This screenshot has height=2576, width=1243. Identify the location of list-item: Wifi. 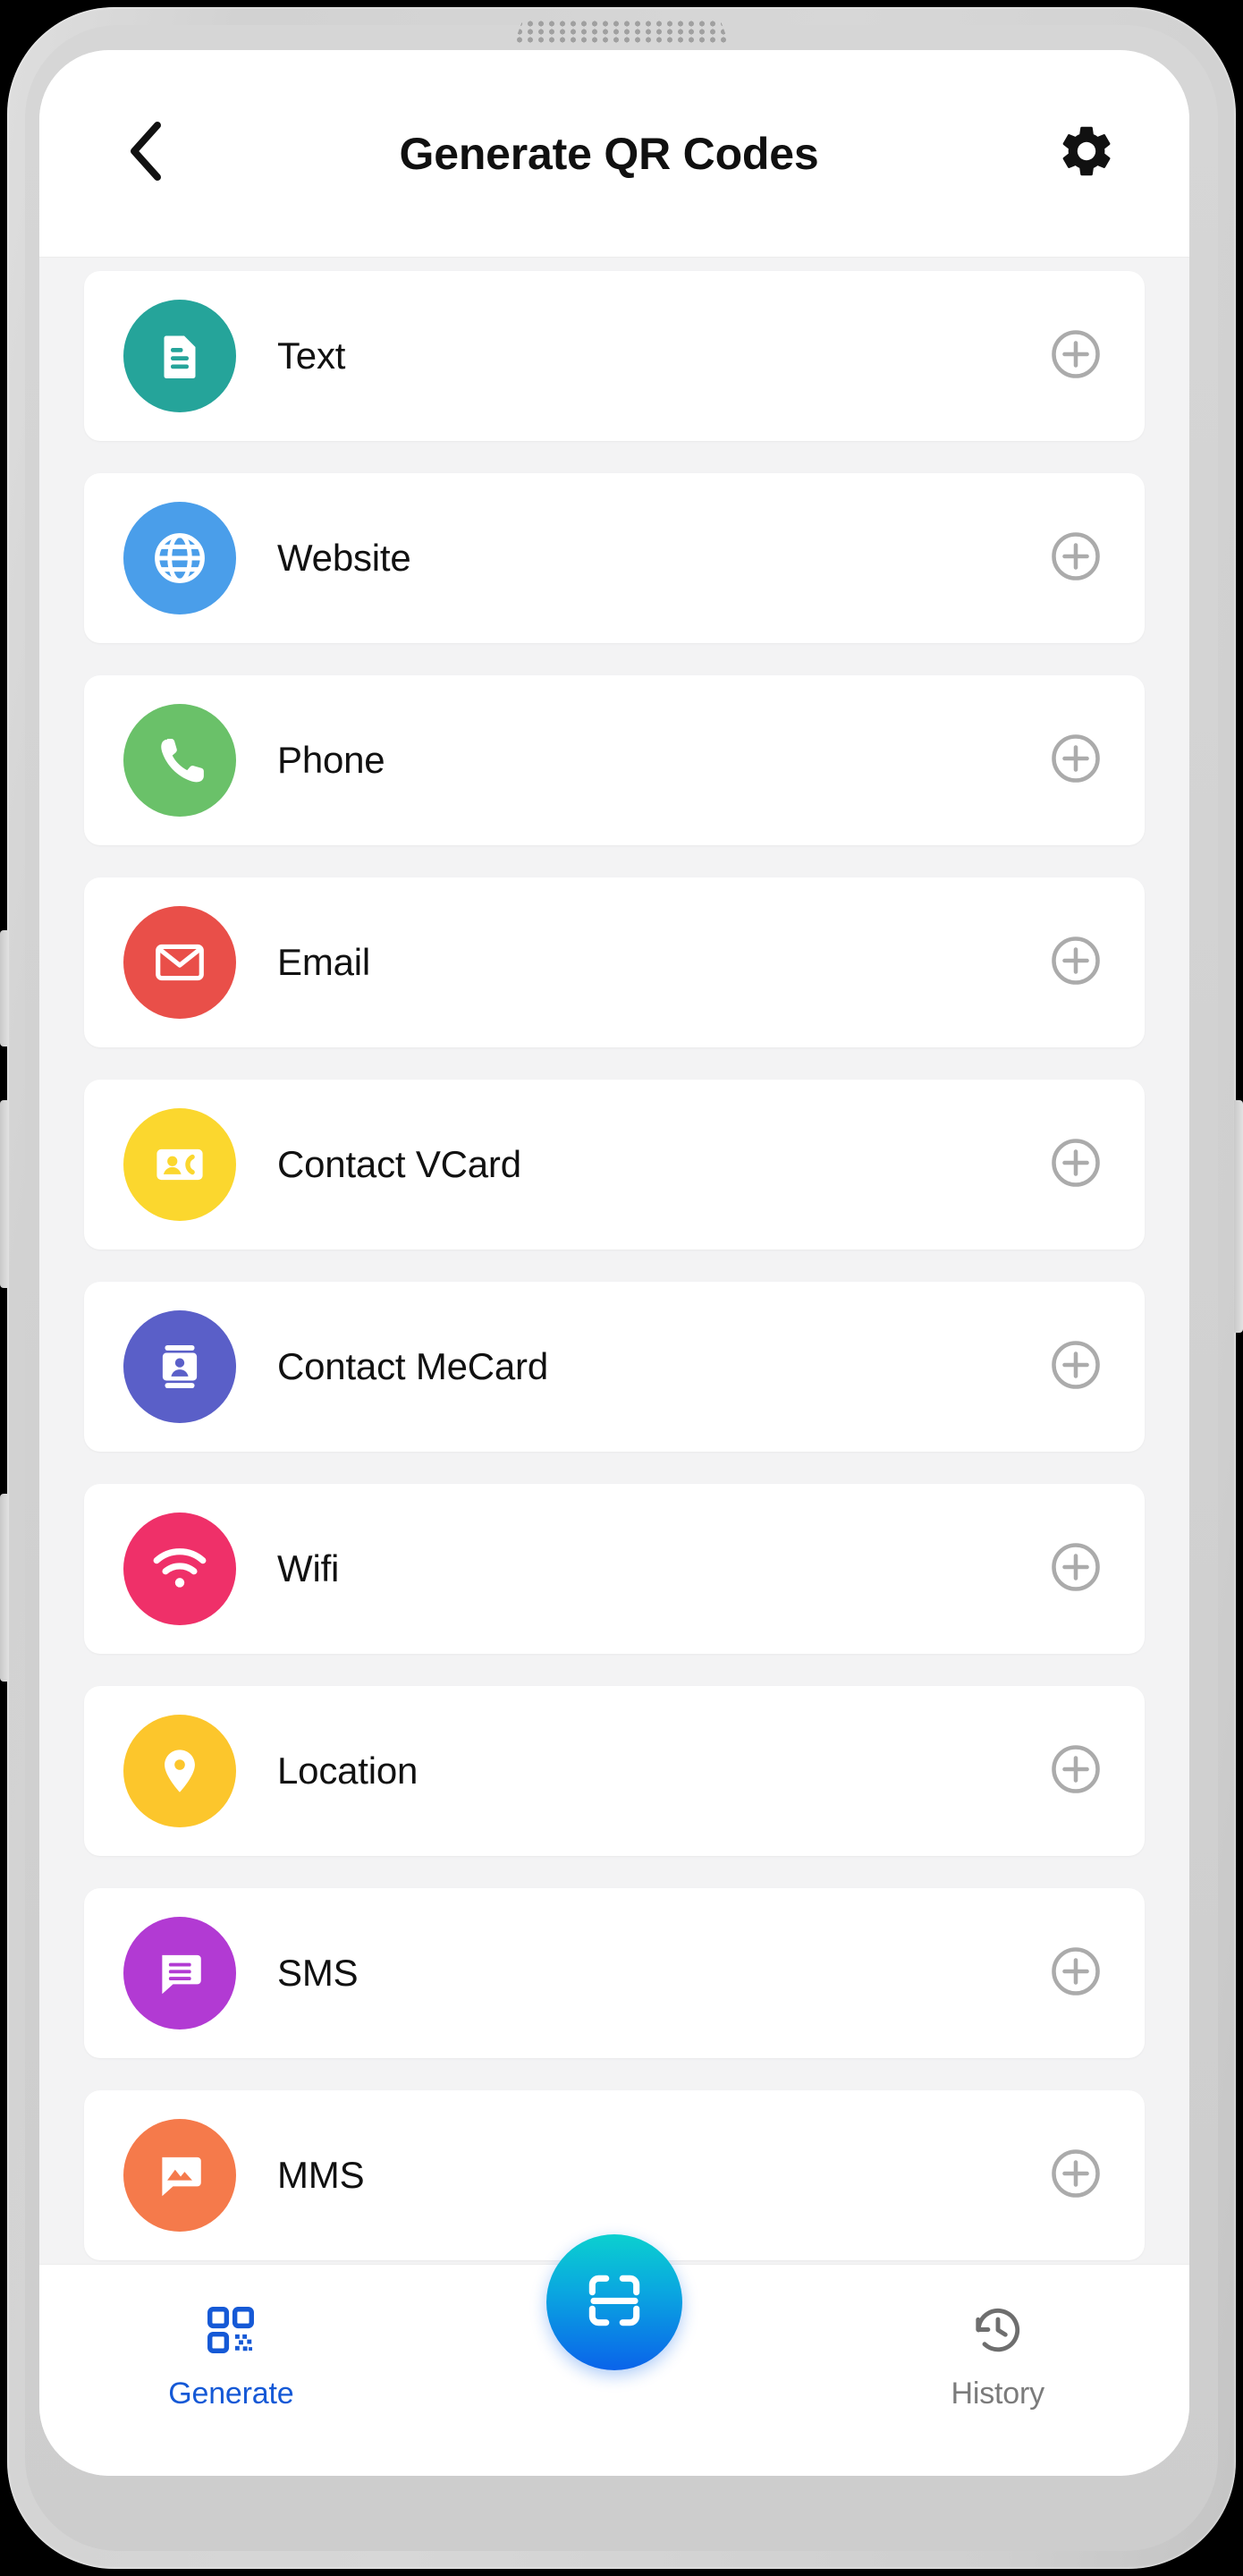
(614, 1569).